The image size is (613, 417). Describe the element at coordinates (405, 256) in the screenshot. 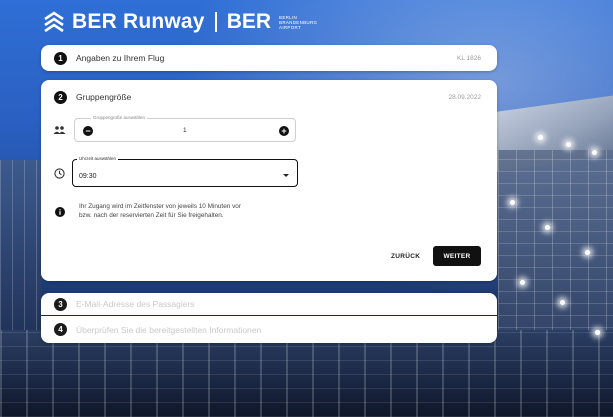

I see `back-button: ZURÜCK` at that location.